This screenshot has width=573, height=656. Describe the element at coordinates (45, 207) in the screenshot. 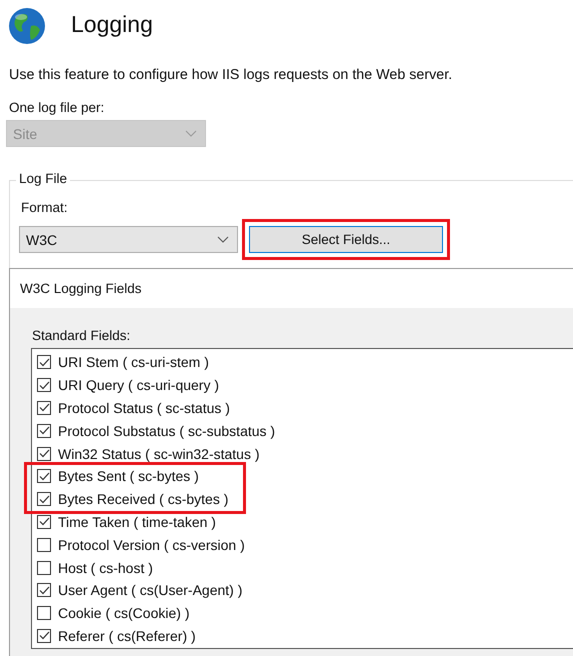

I see `field-label: Format:` at that location.